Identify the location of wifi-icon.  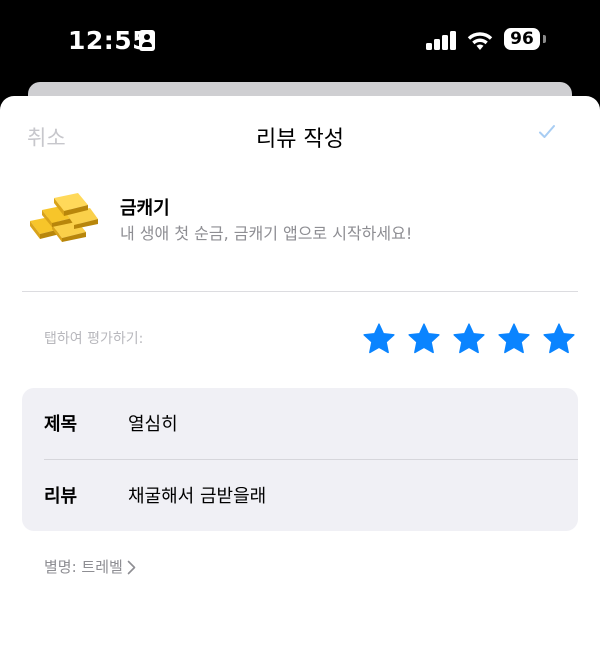
(480, 41).